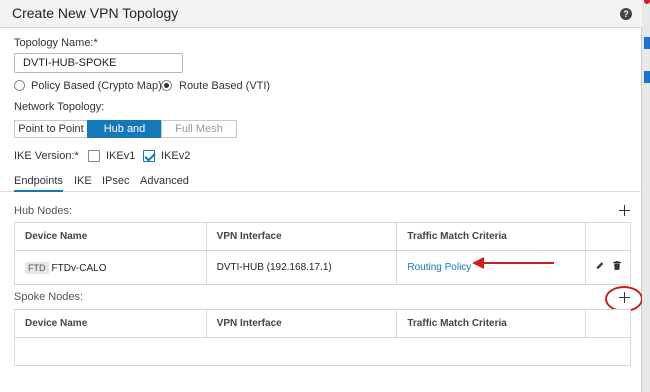 The height and width of the screenshot is (392, 650). Describe the element at coordinates (95, 13) in the screenshot. I see `dialog-title: Create New VPN Topology` at that location.